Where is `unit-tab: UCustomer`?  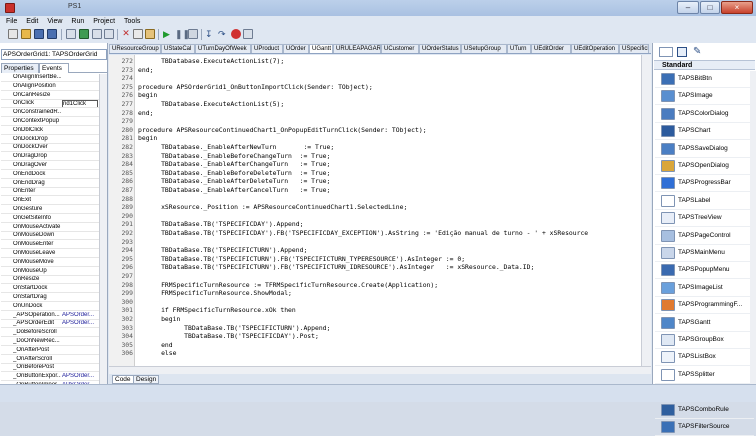
unit-tab: UCustomer is located at coordinates (400, 48).